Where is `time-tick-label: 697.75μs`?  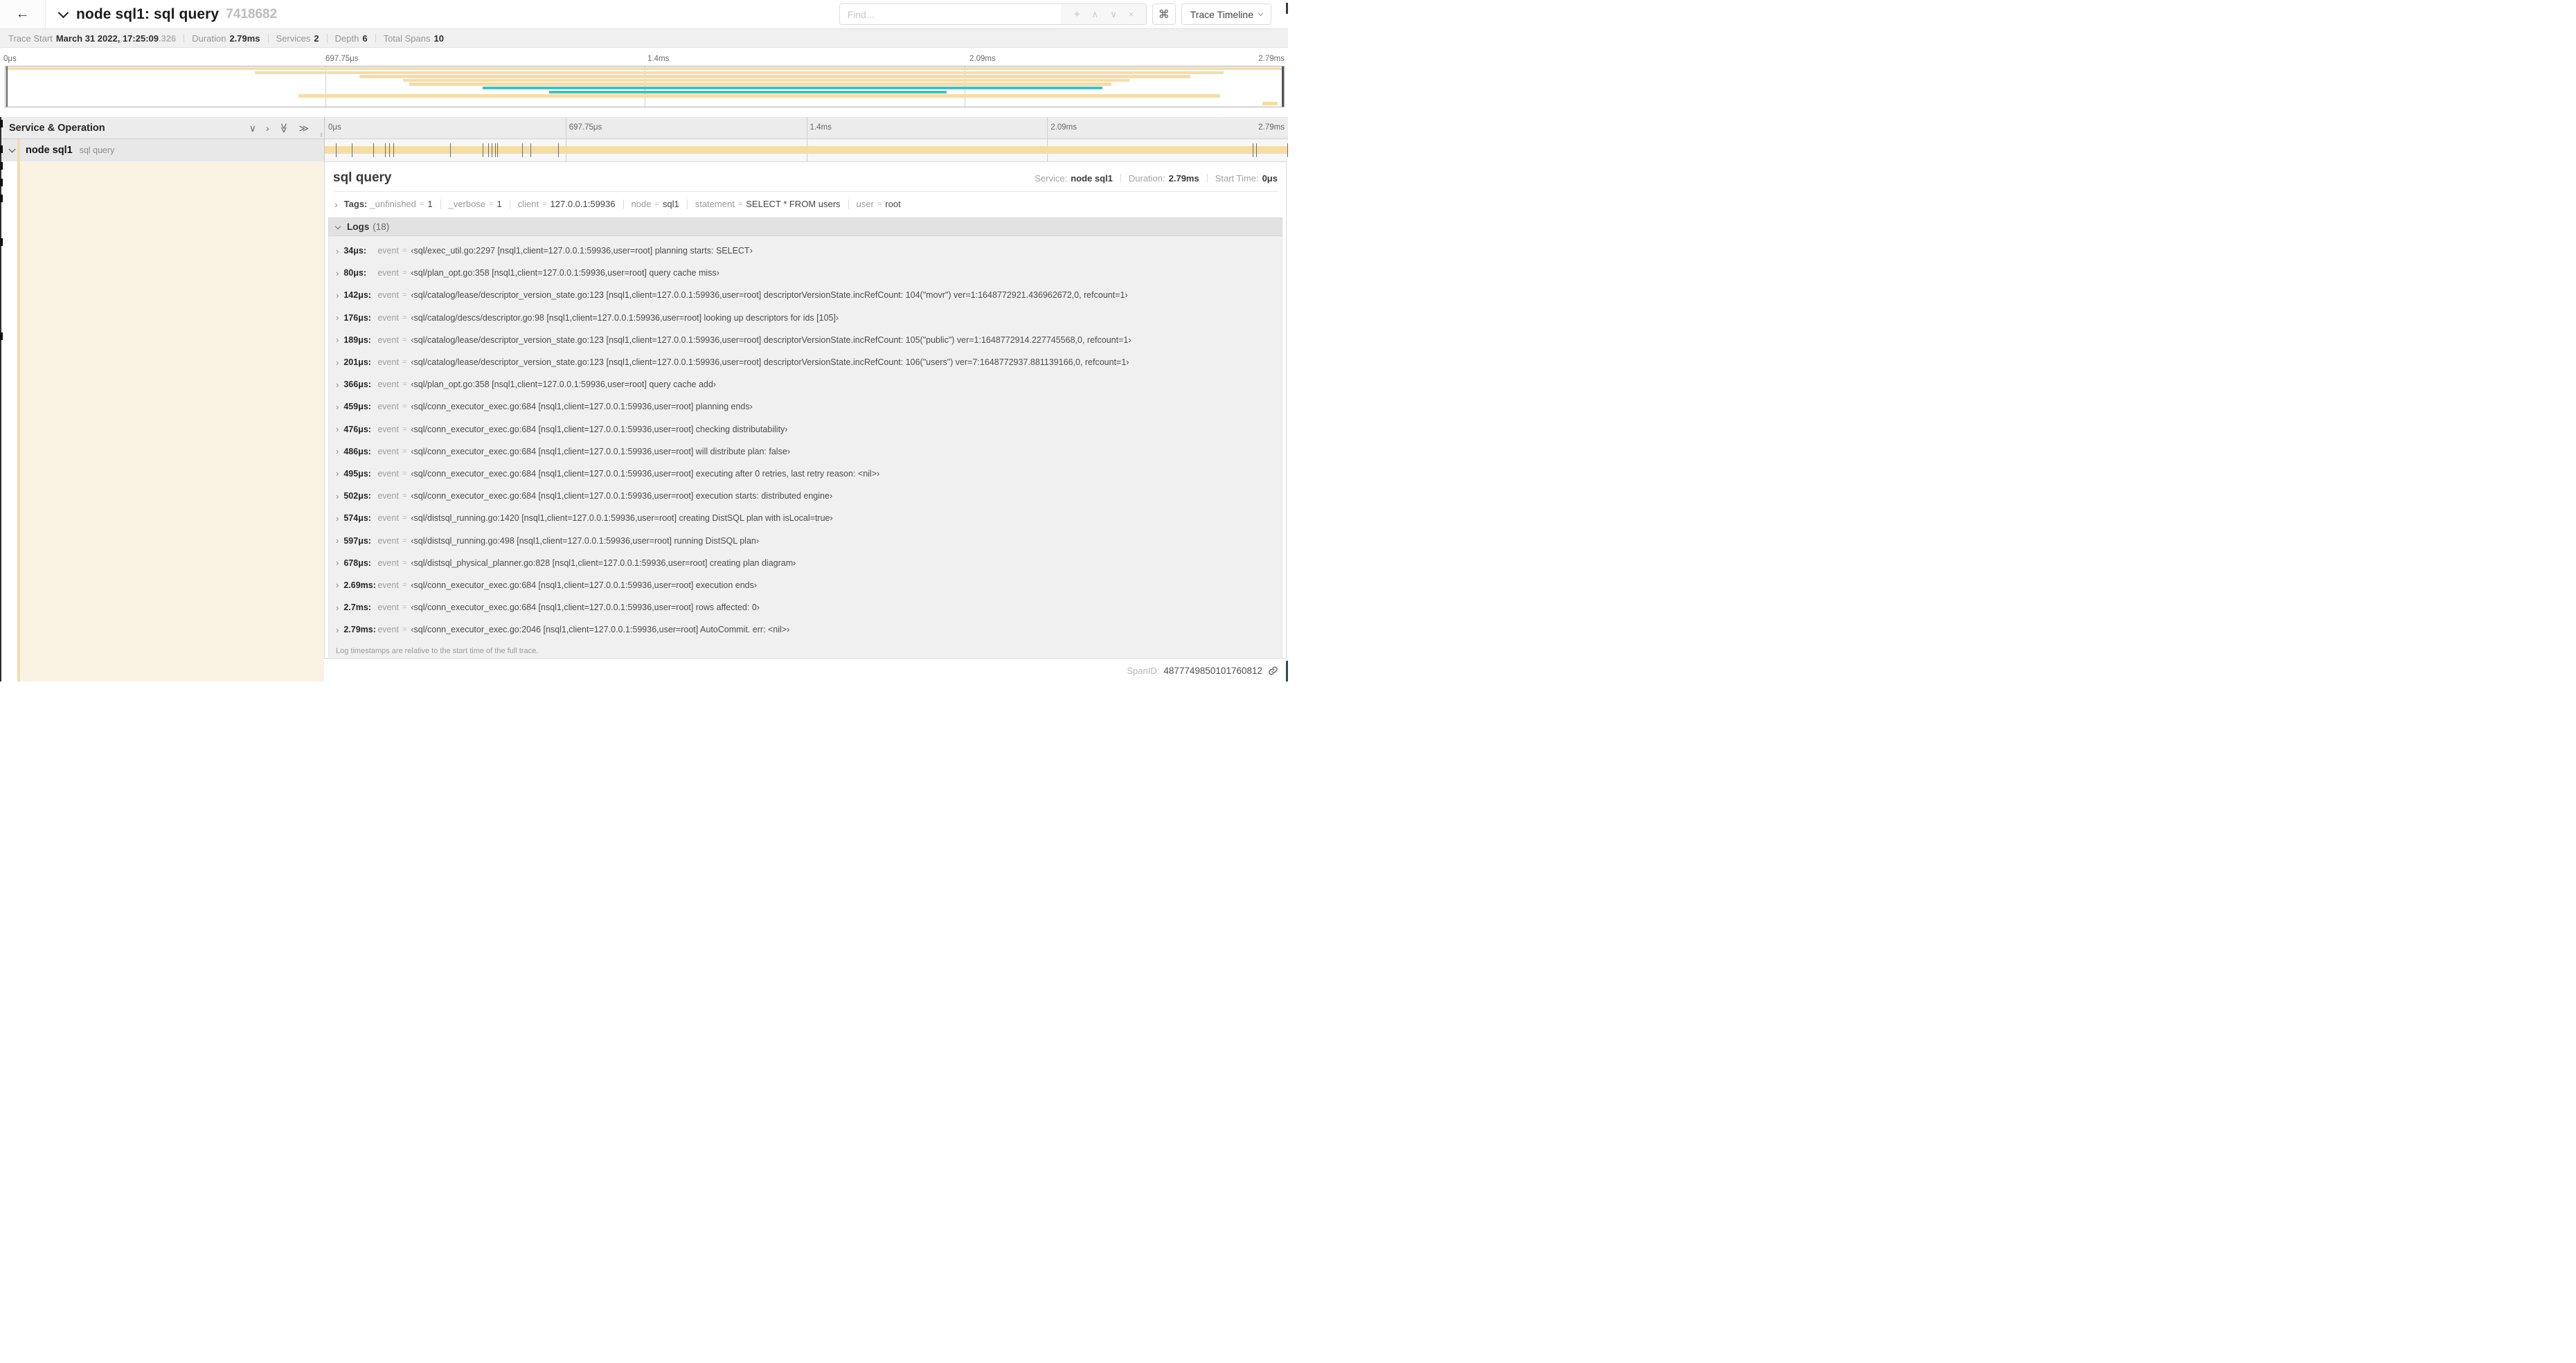 time-tick-label: 697.75μs is located at coordinates (342, 59).